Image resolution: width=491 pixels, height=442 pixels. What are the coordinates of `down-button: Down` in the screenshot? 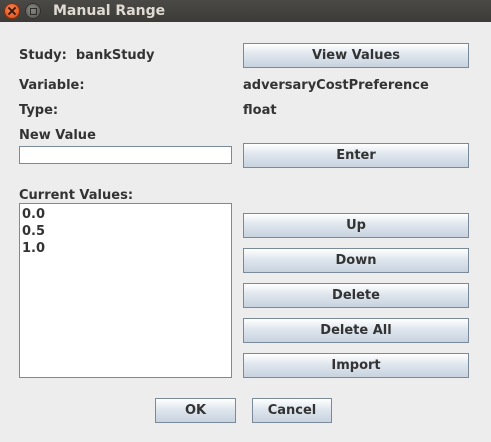 It's located at (356, 260).